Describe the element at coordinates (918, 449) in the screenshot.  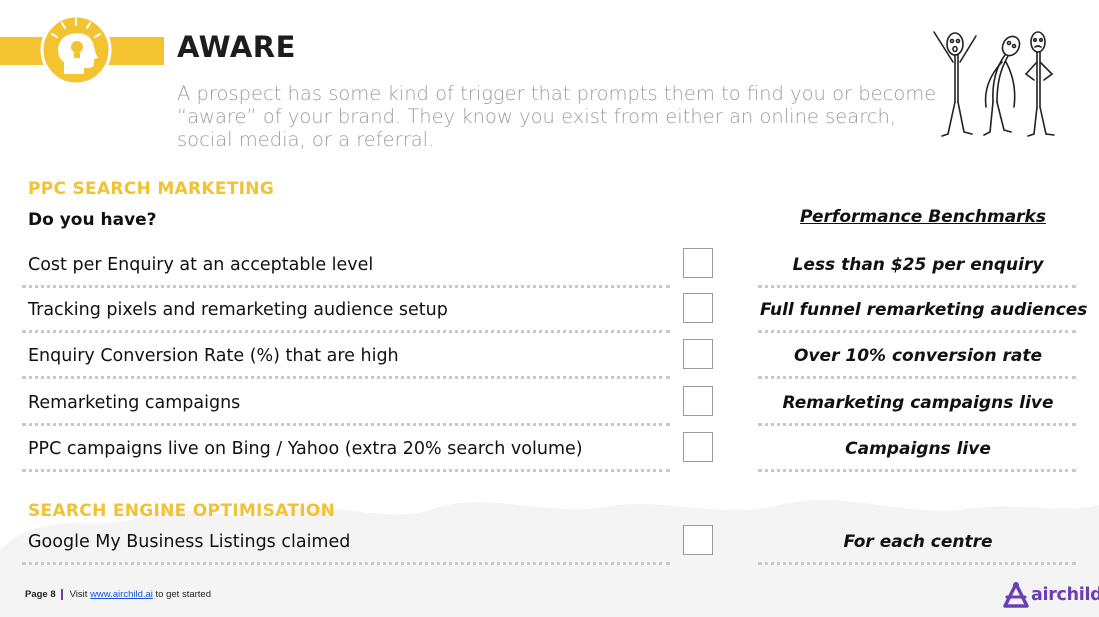
I see `benchmark-value: Campaigns live` at that location.